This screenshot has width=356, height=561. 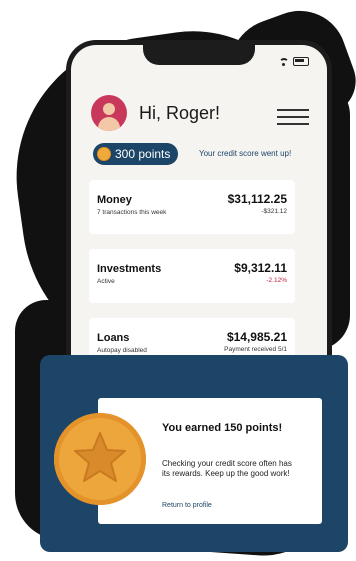 I want to click on points-badge: 300 points, so click(x=136, y=154).